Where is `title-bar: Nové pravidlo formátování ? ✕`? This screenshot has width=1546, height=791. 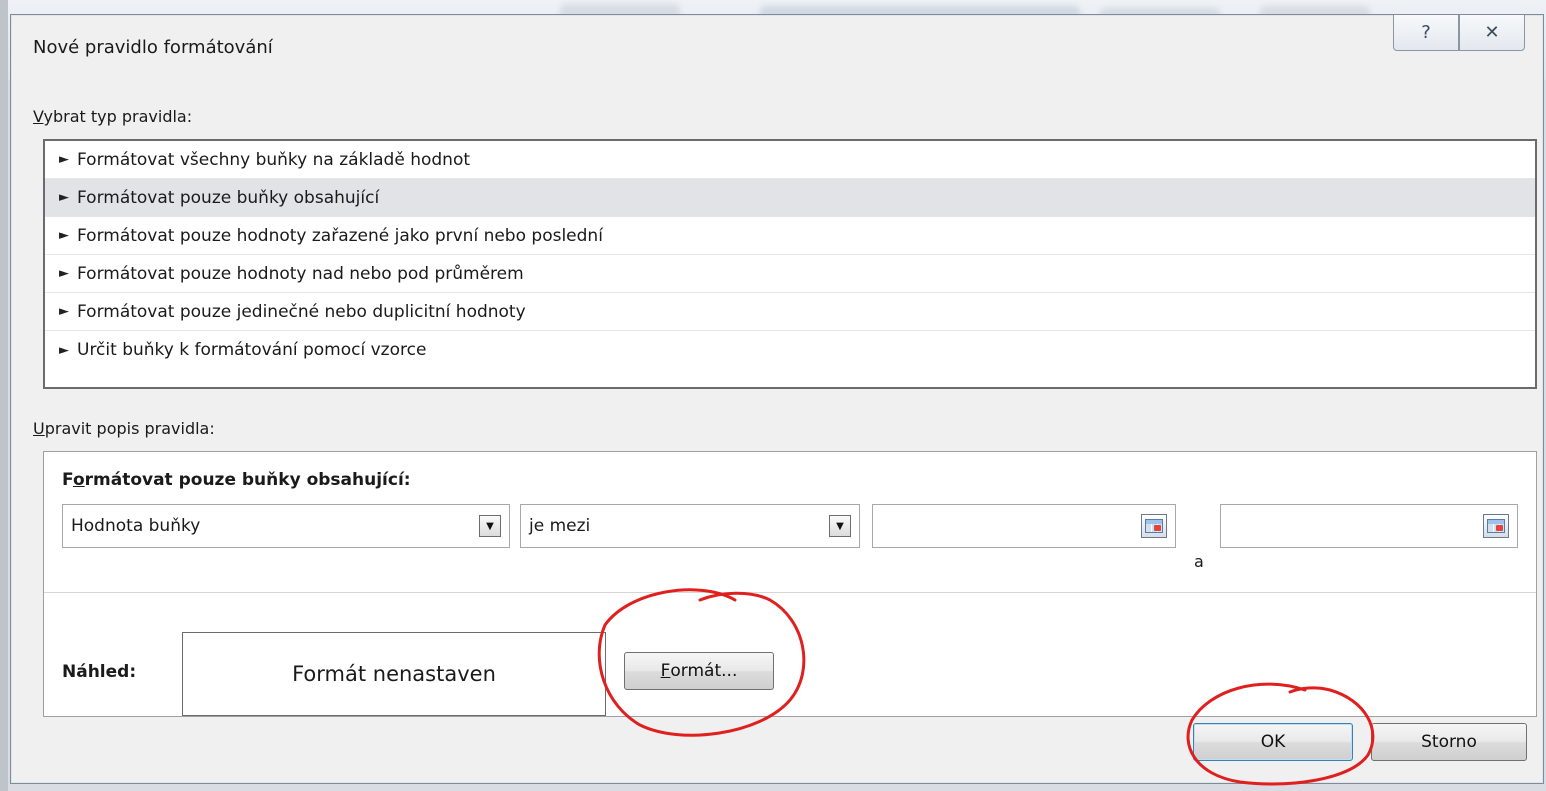
title-bar: Nové pravidlo formátování ? ✕ is located at coordinates (777, 49).